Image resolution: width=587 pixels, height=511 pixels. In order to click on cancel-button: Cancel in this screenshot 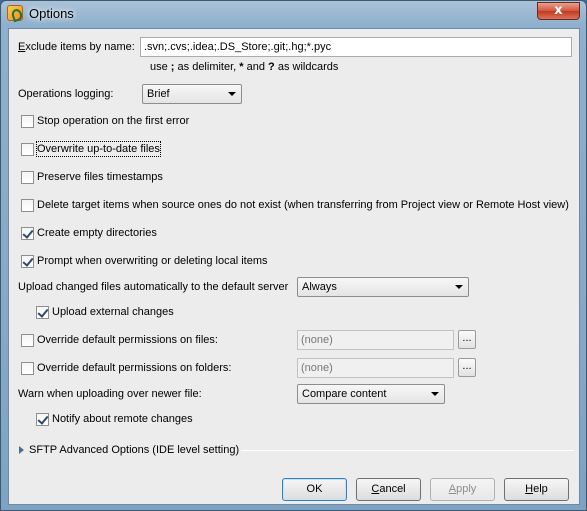, I will do `click(388, 489)`.